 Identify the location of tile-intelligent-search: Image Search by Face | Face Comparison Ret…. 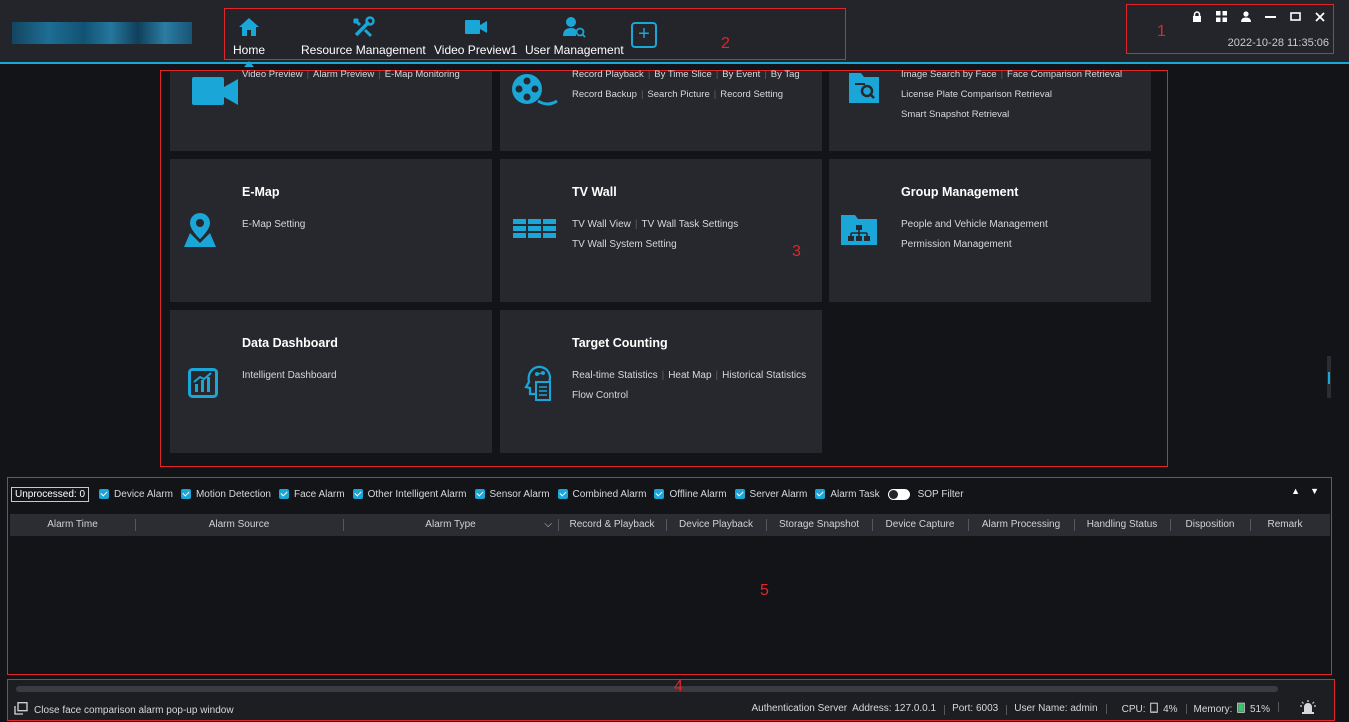
(990, 110).